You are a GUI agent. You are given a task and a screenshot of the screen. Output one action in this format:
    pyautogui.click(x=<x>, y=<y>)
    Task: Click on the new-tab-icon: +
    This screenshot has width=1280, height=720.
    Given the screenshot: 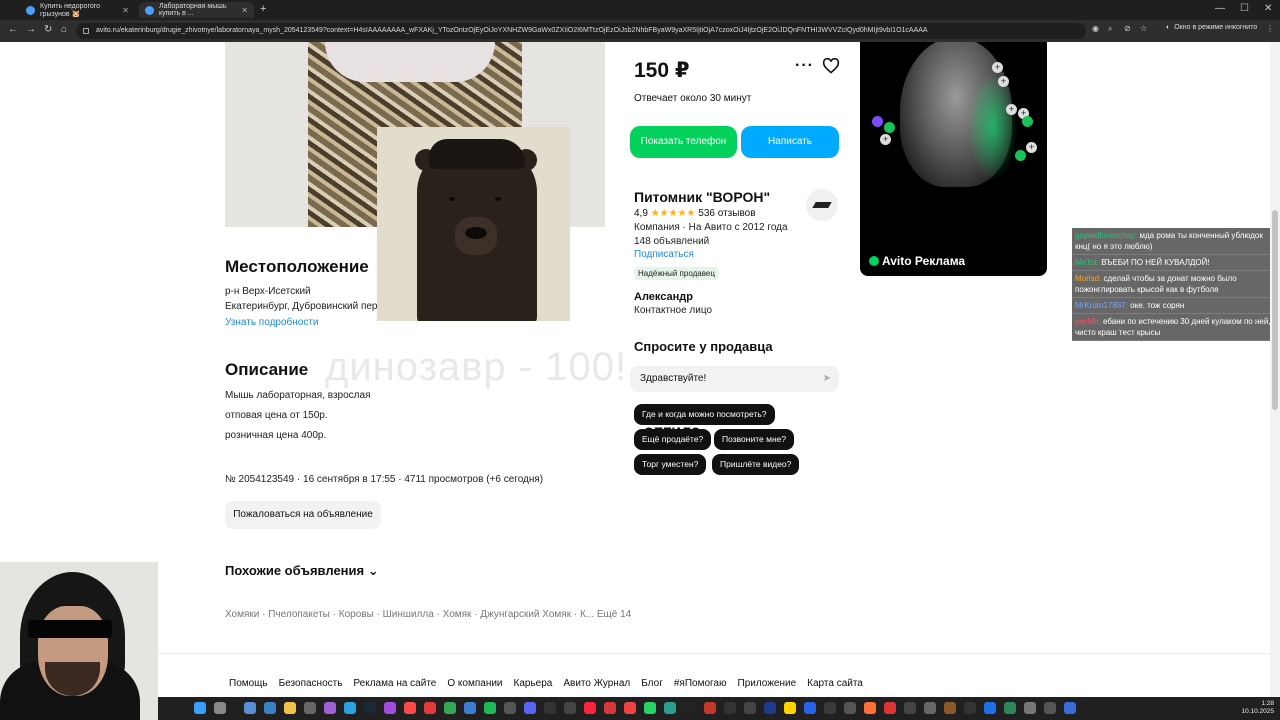 What is the action you would take?
    pyautogui.click(x=263, y=9)
    